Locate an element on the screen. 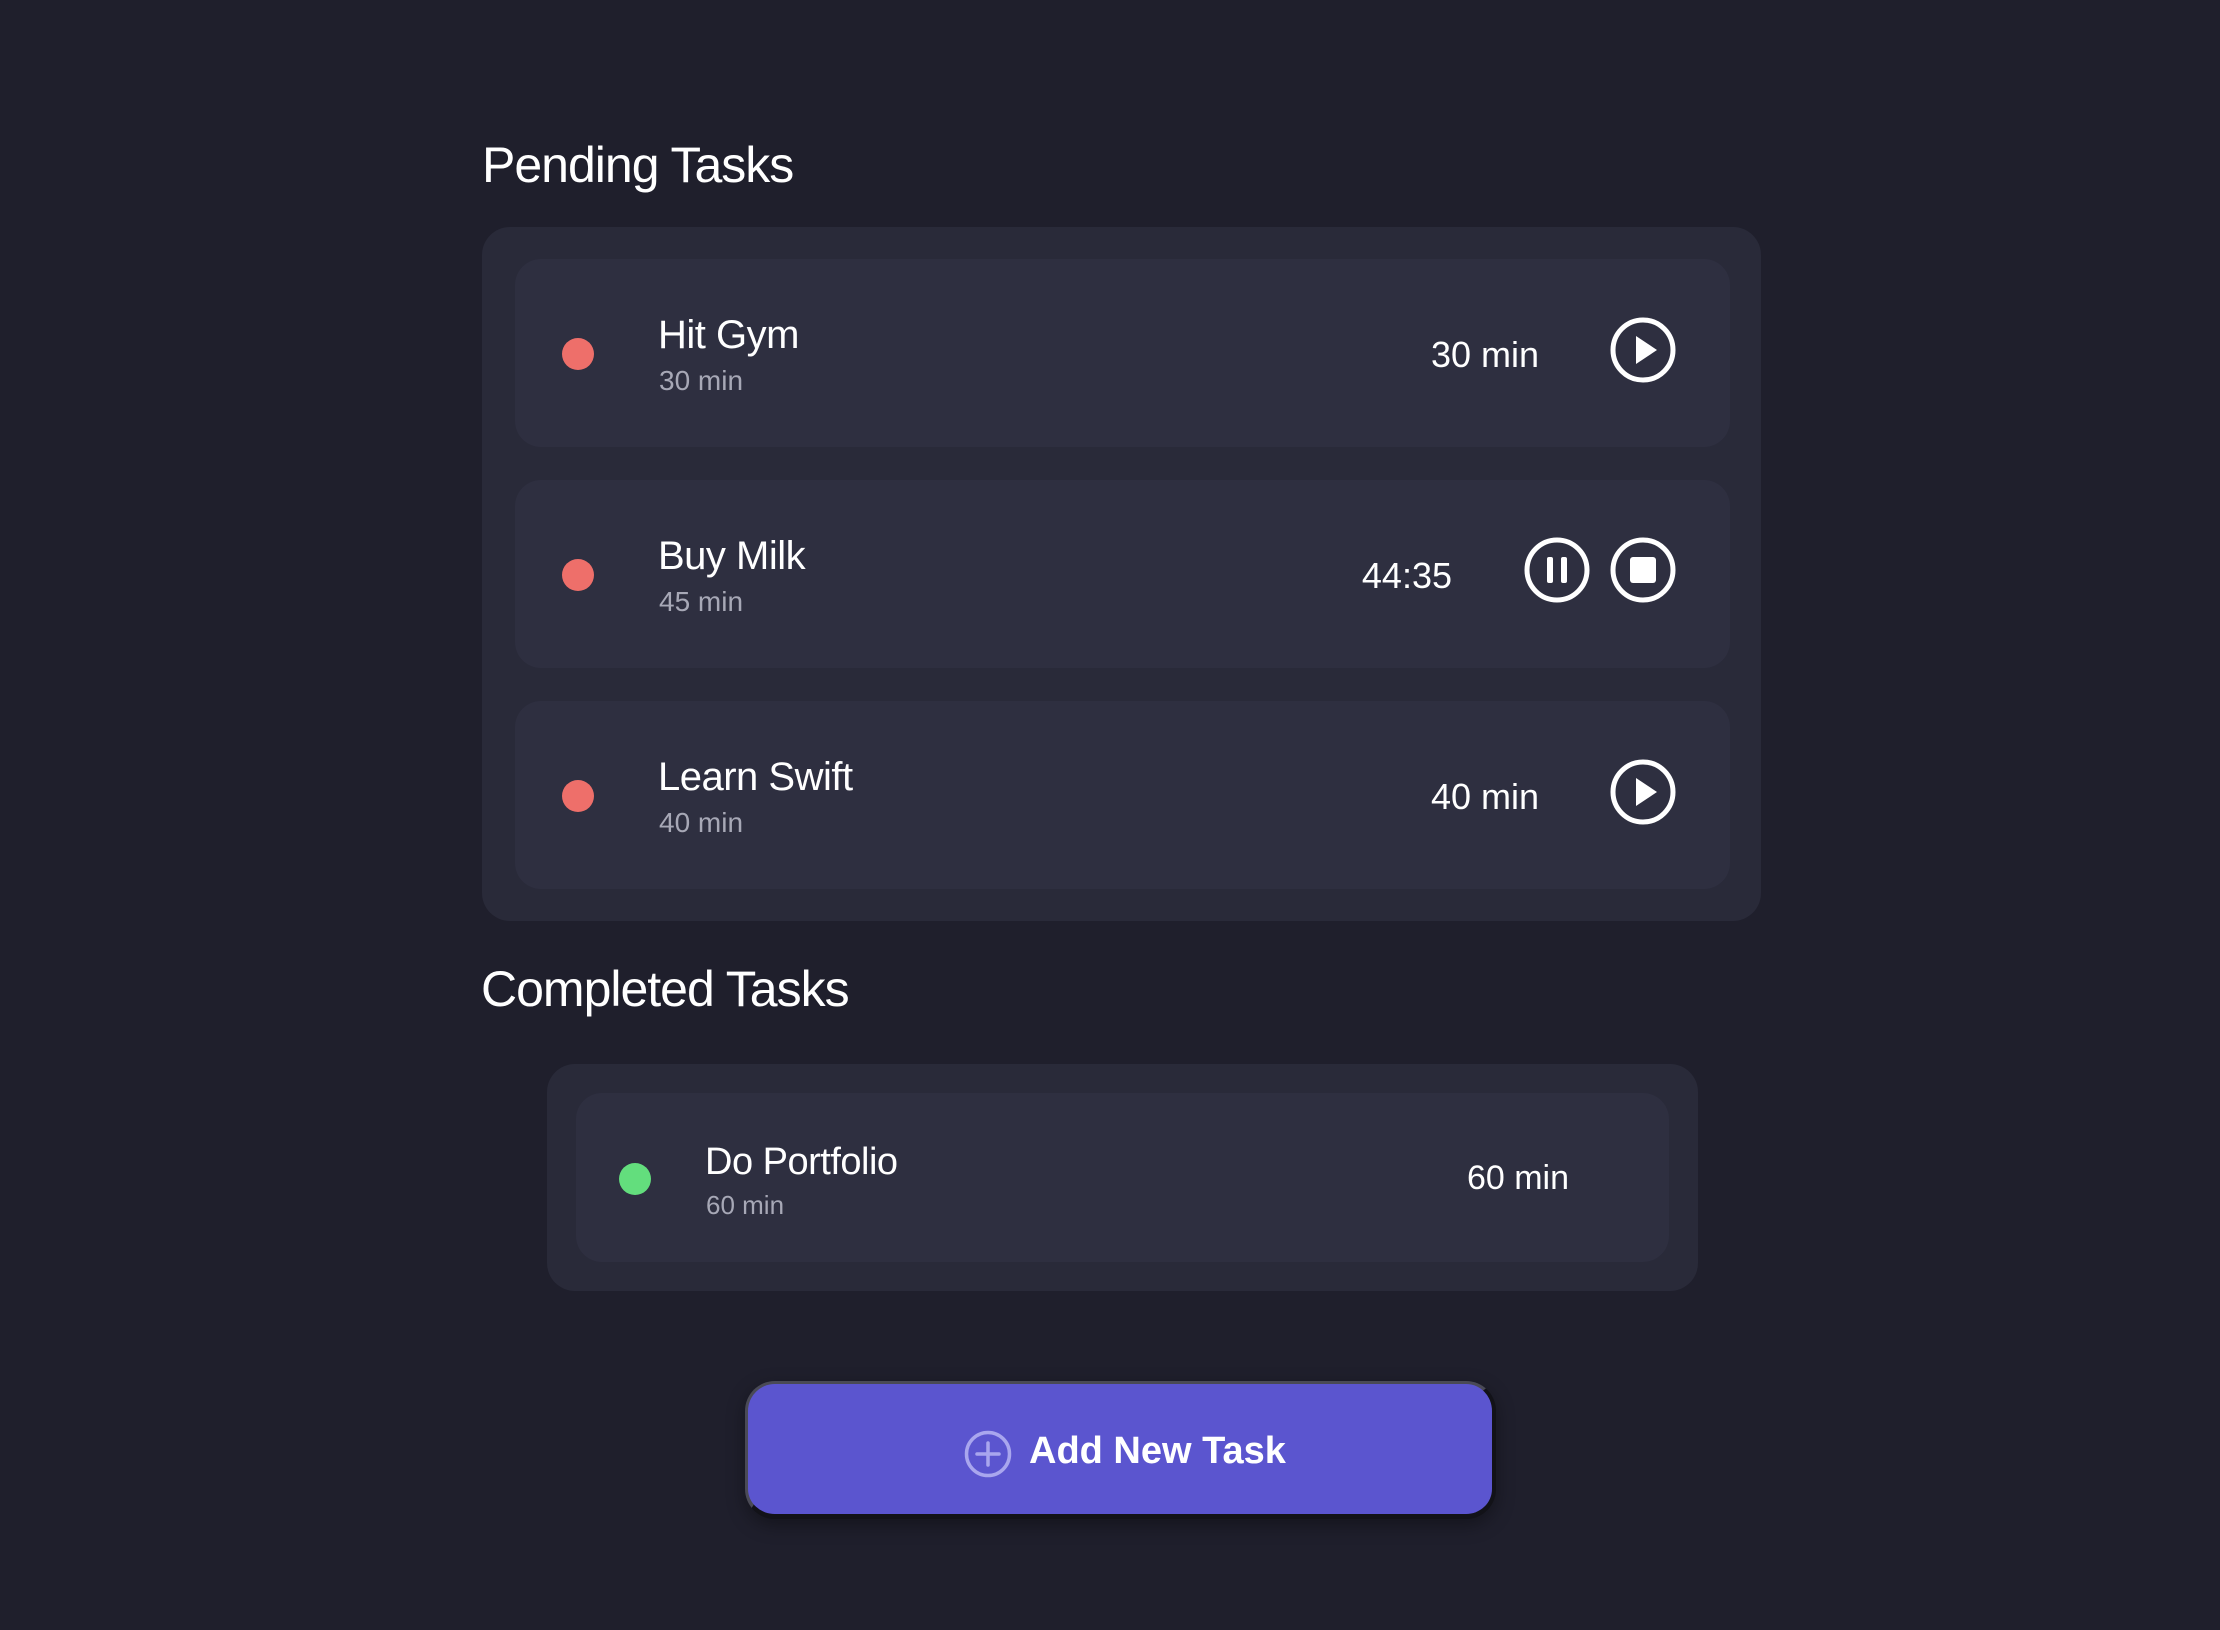 The width and height of the screenshot is (2220, 1630). pause-button is located at coordinates (1557, 570).